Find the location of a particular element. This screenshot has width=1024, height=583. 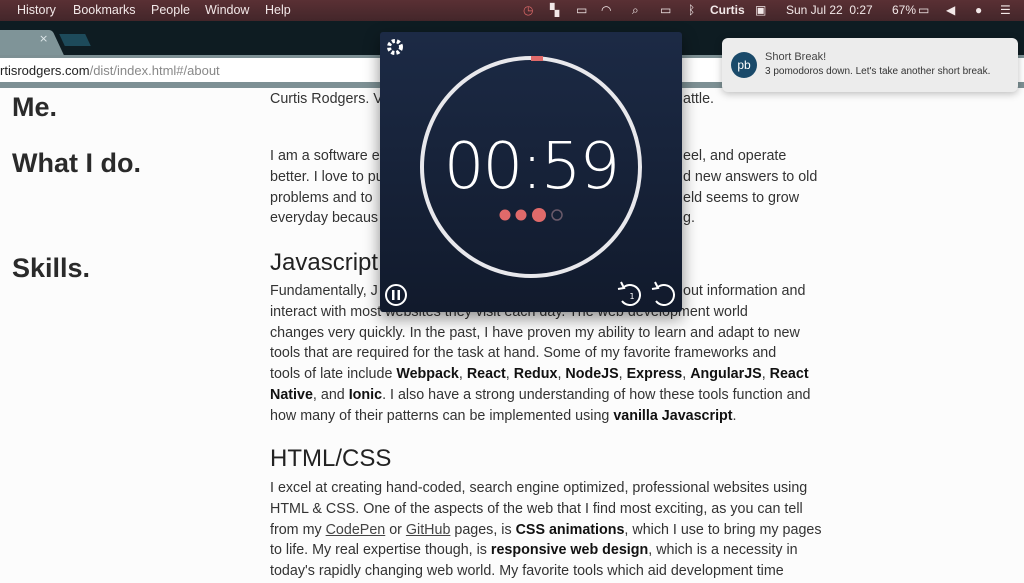

timer-display: 00:59 is located at coordinates (531, 167).